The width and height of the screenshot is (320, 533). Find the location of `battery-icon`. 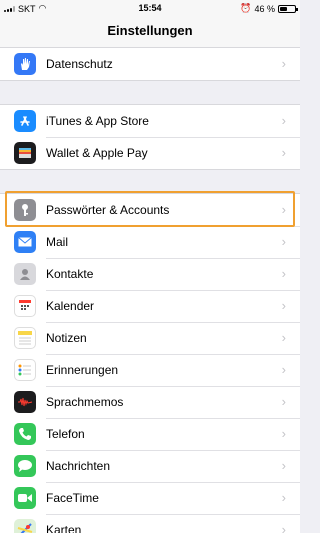

battery-icon is located at coordinates (288, 8).